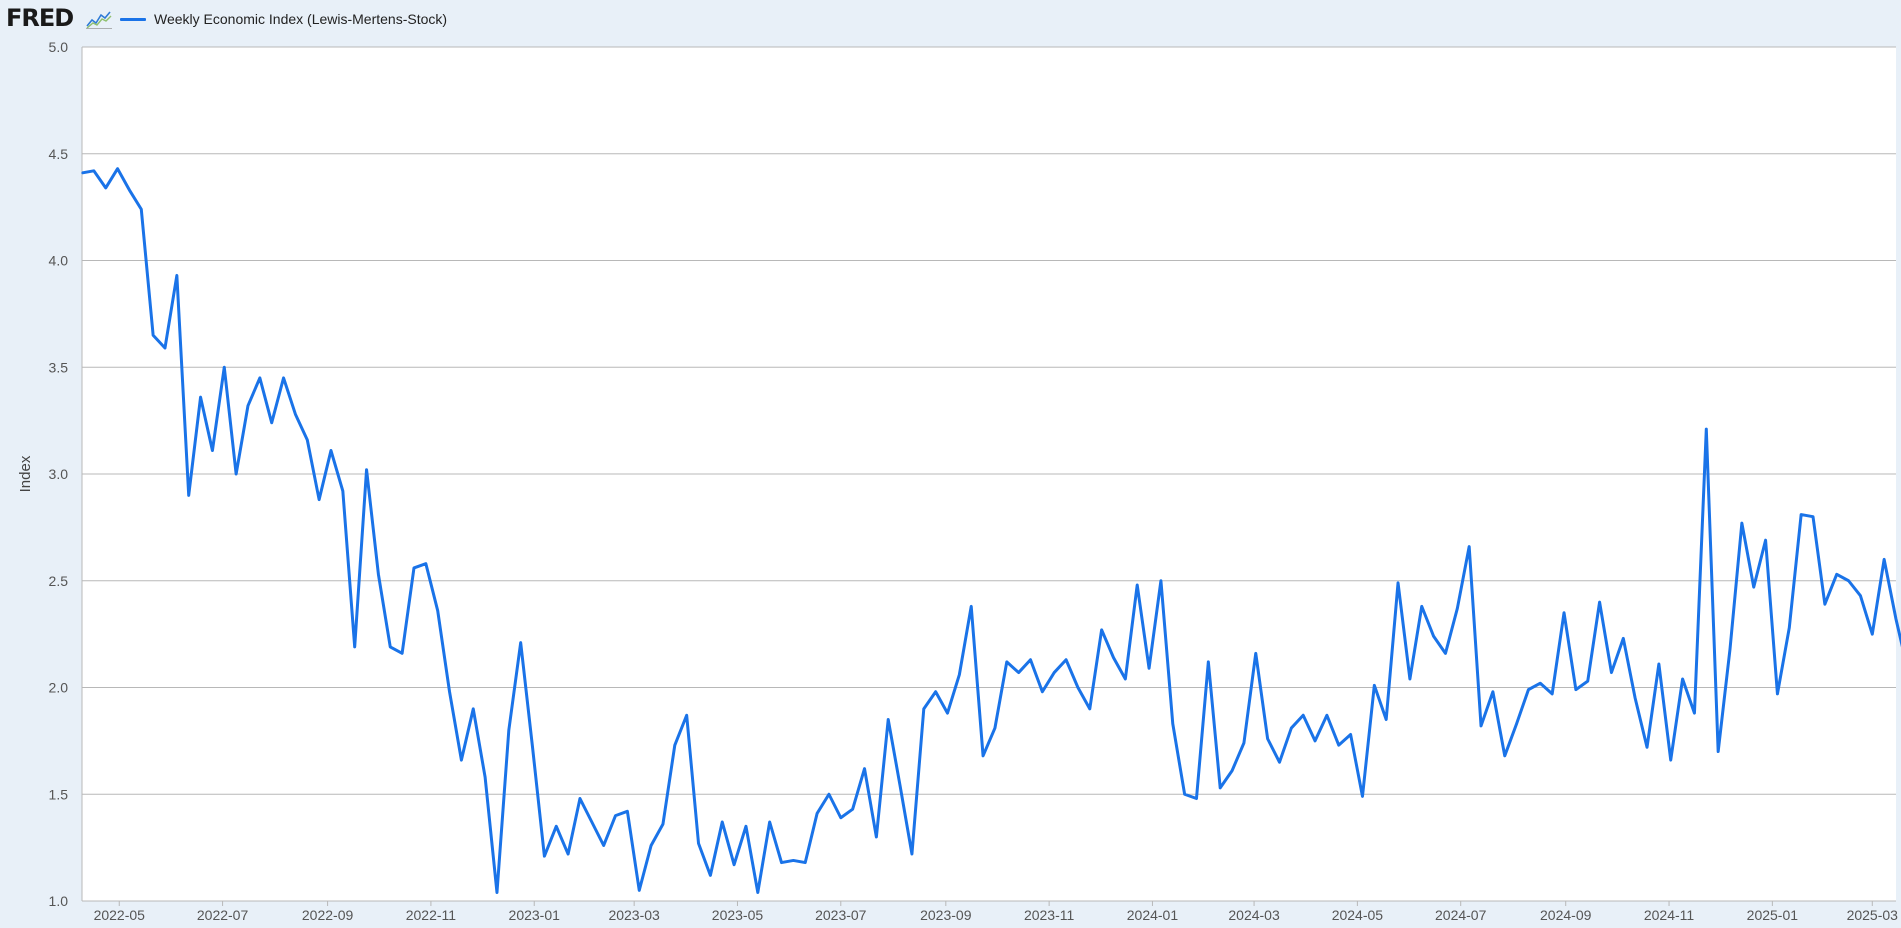 This screenshot has width=1901, height=928. I want to click on x-tick-label: 2023-05, so click(738, 915).